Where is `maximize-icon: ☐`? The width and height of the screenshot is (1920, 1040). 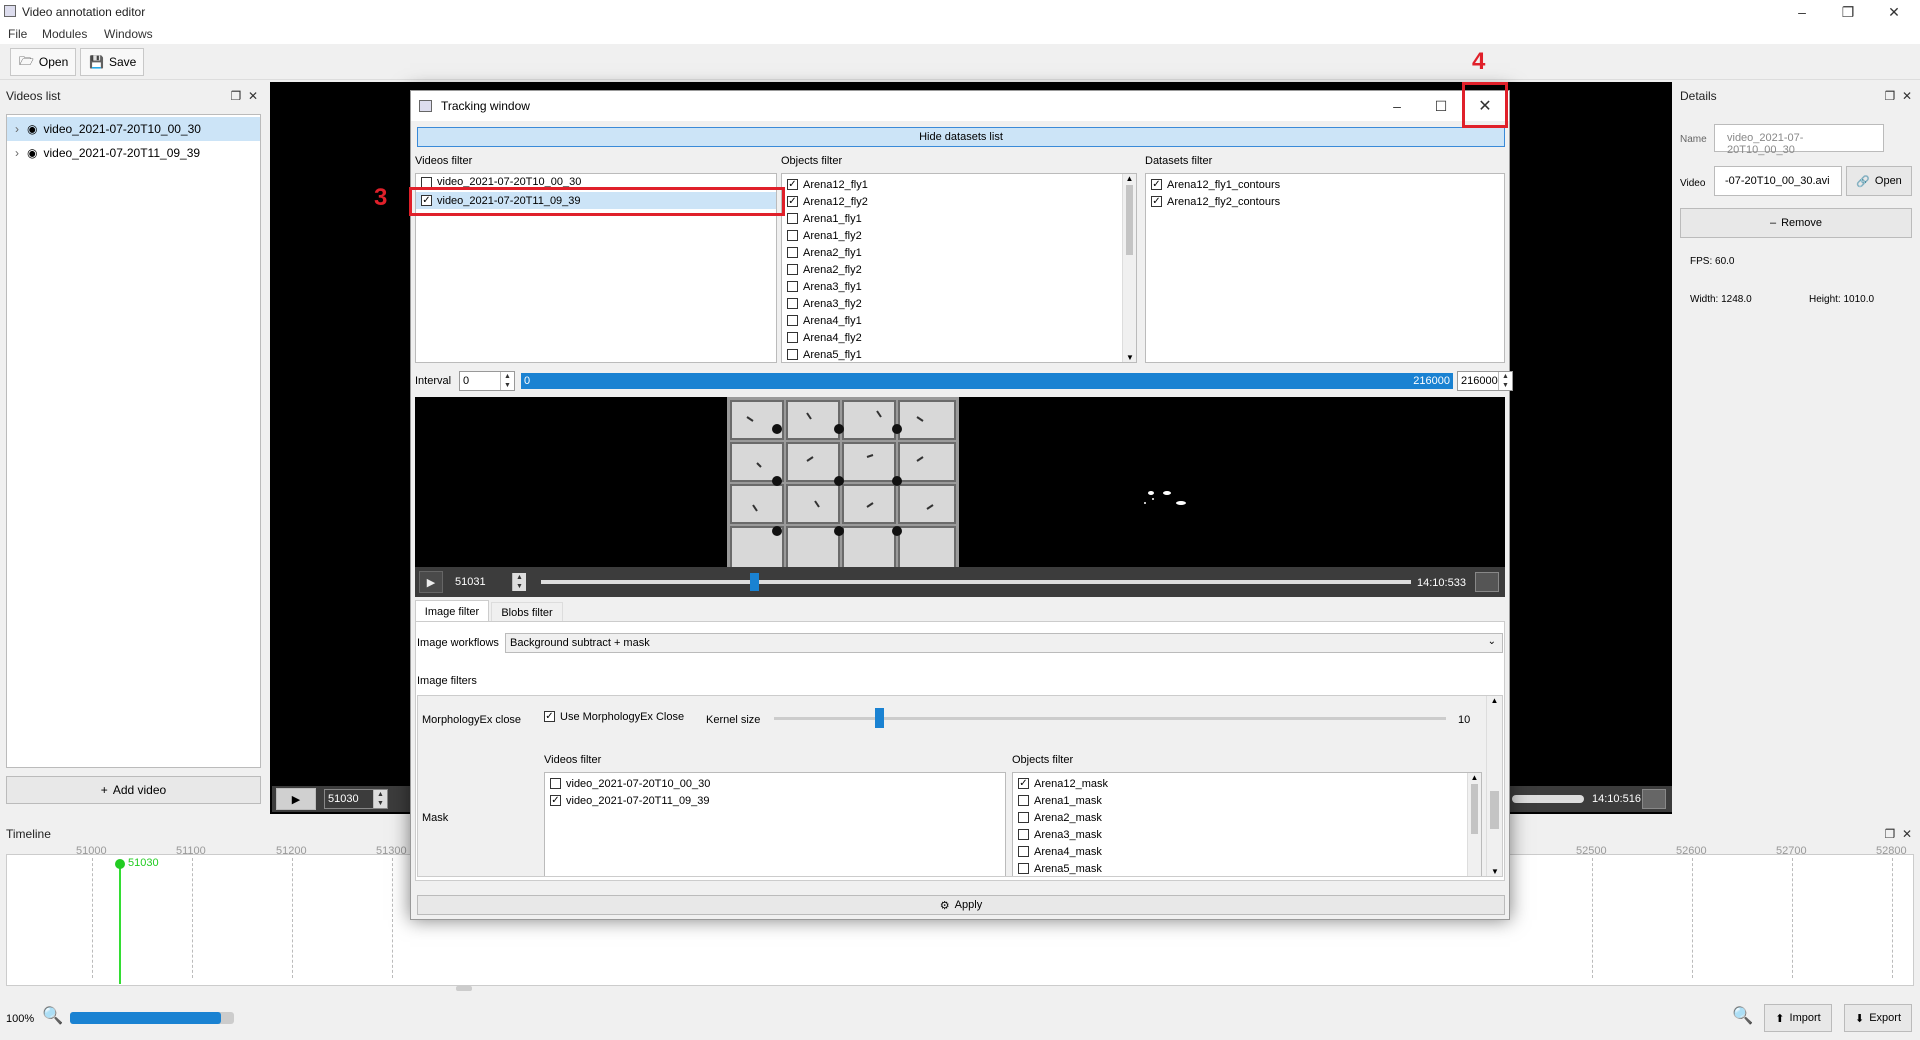
maximize-icon: ☐ is located at coordinates (1441, 106).